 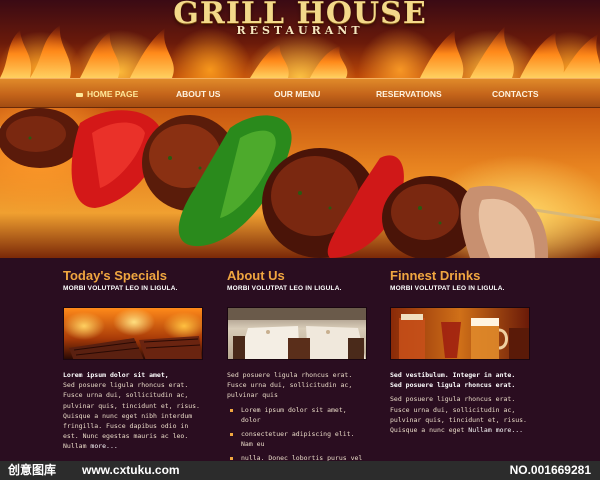 What do you see at coordinates (284, 288) in the screenshot?
I see `about-subtitle: MORBI VOLUTPAT LEO IN LIGULA.` at bounding box center [284, 288].